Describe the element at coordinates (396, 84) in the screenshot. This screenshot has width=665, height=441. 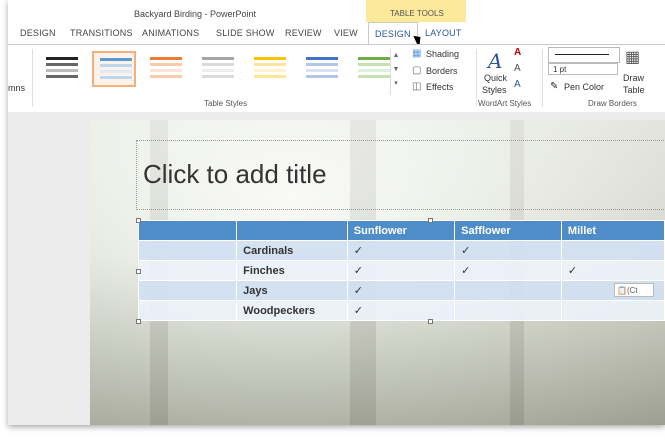
I see `gallery-more-icon: ▾` at that location.